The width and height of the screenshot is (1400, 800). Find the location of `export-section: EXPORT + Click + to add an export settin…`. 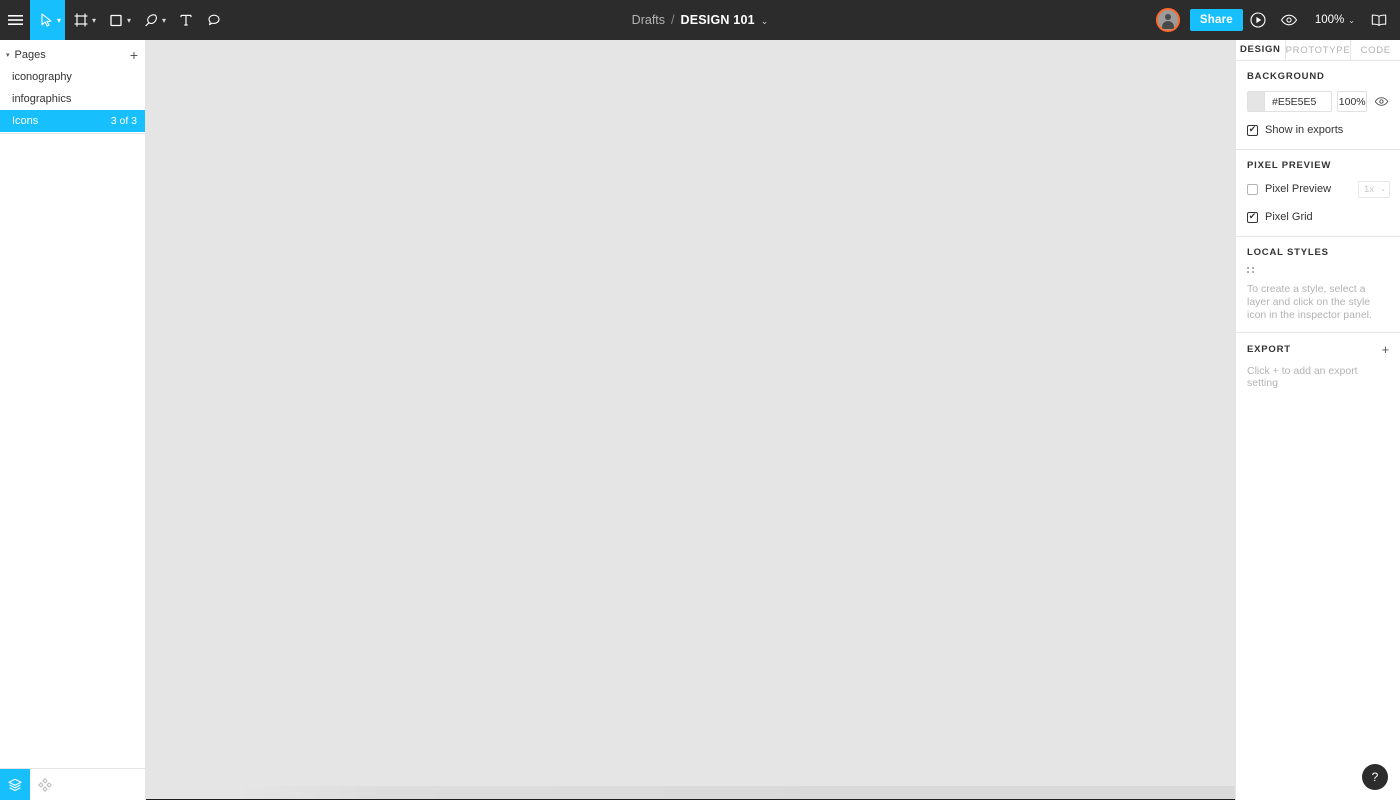

export-section: EXPORT + Click + to add an export settin… is located at coordinates (1318, 366).